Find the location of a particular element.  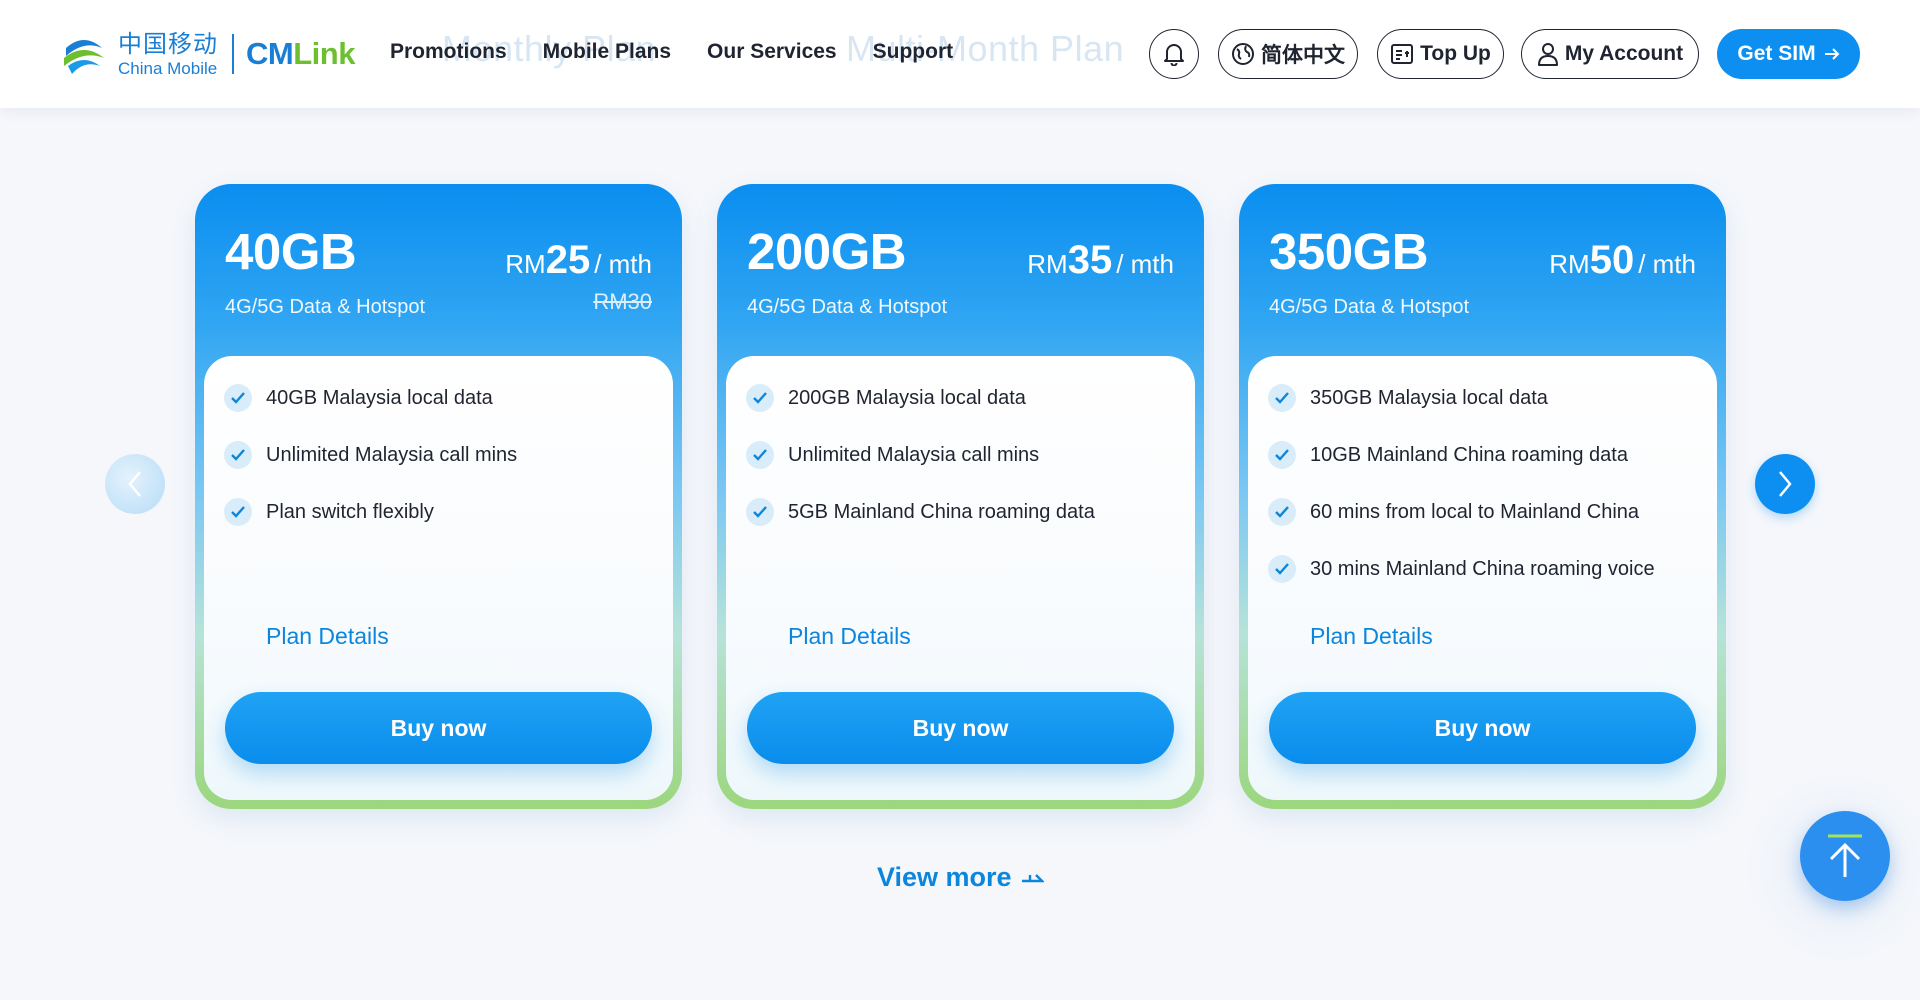

carousel-prev-button is located at coordinates (135, 484).